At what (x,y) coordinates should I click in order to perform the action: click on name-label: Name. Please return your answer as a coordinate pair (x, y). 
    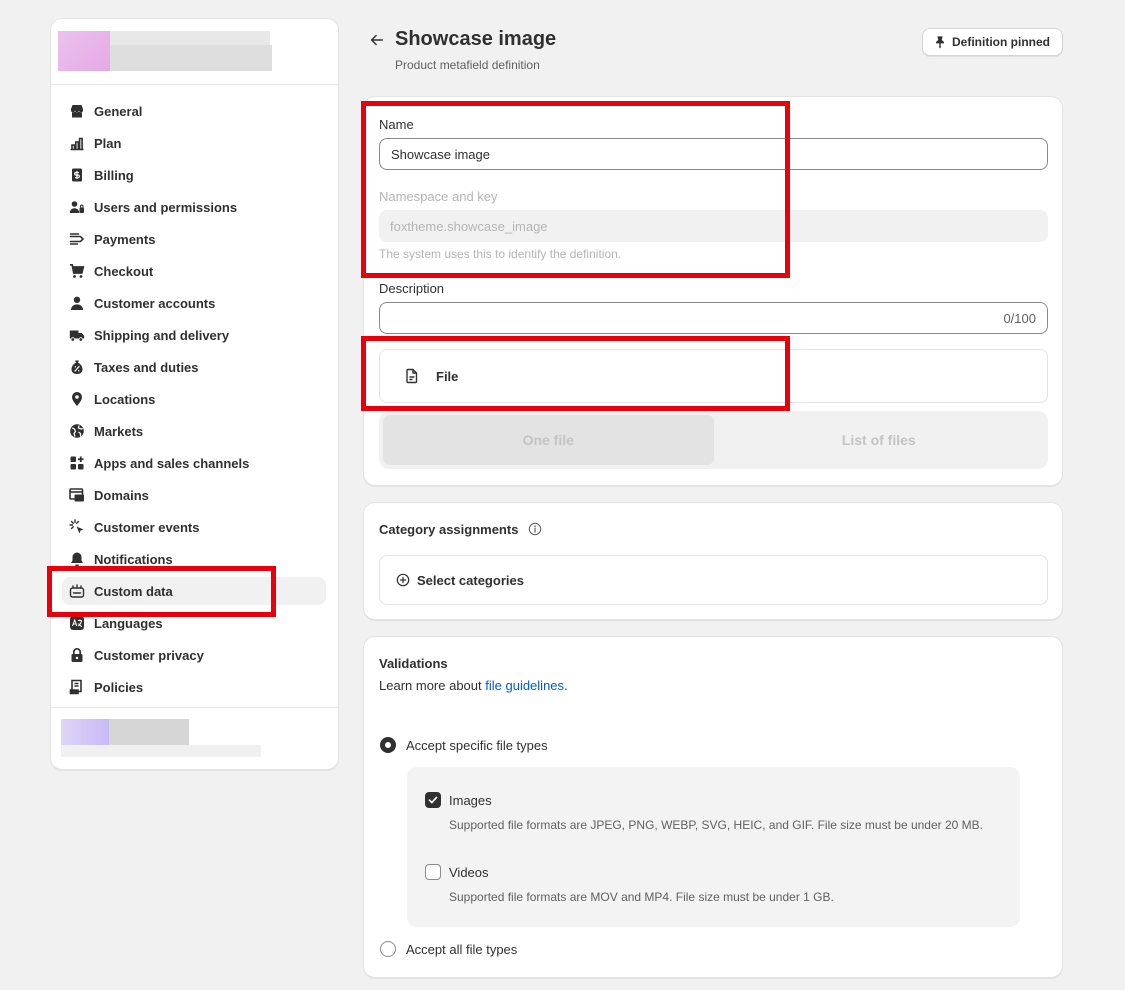
    Looking at the image, I should click on (396, 124).